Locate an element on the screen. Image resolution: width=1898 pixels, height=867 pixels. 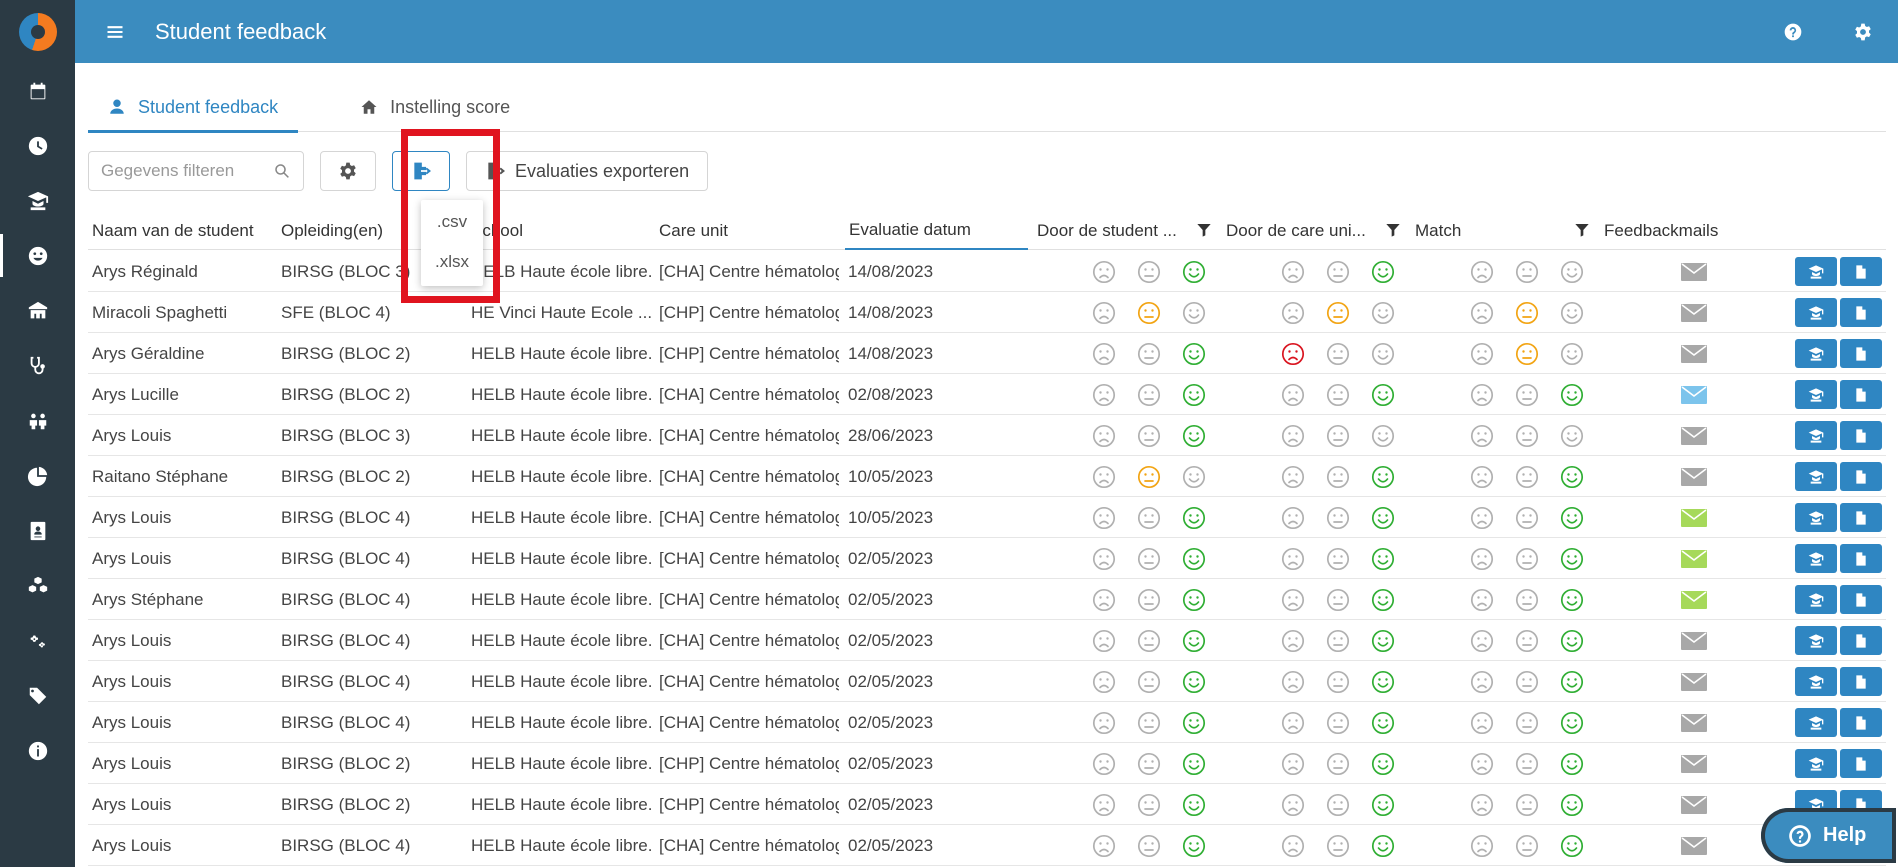
menu-item-xlsx: .xlsx is located at coordinates (452, 262).